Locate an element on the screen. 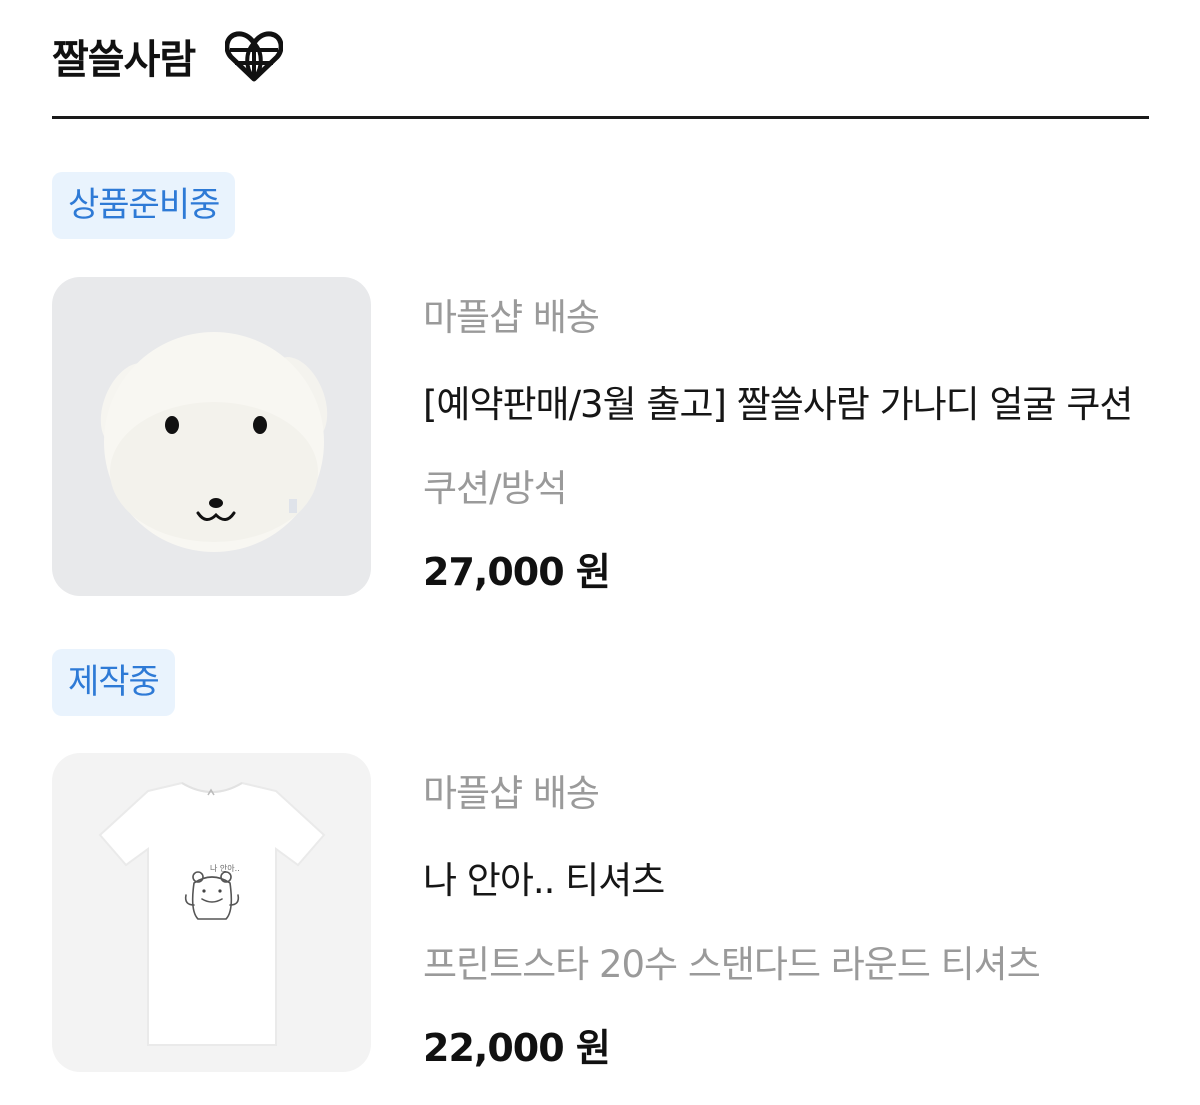 This screenshot has width=1200, height=1105. product-name: [예약판매/3월 출고] 짤쓸사람 가나디 얼굴 쿠션 is located at coordinates (777, 401).